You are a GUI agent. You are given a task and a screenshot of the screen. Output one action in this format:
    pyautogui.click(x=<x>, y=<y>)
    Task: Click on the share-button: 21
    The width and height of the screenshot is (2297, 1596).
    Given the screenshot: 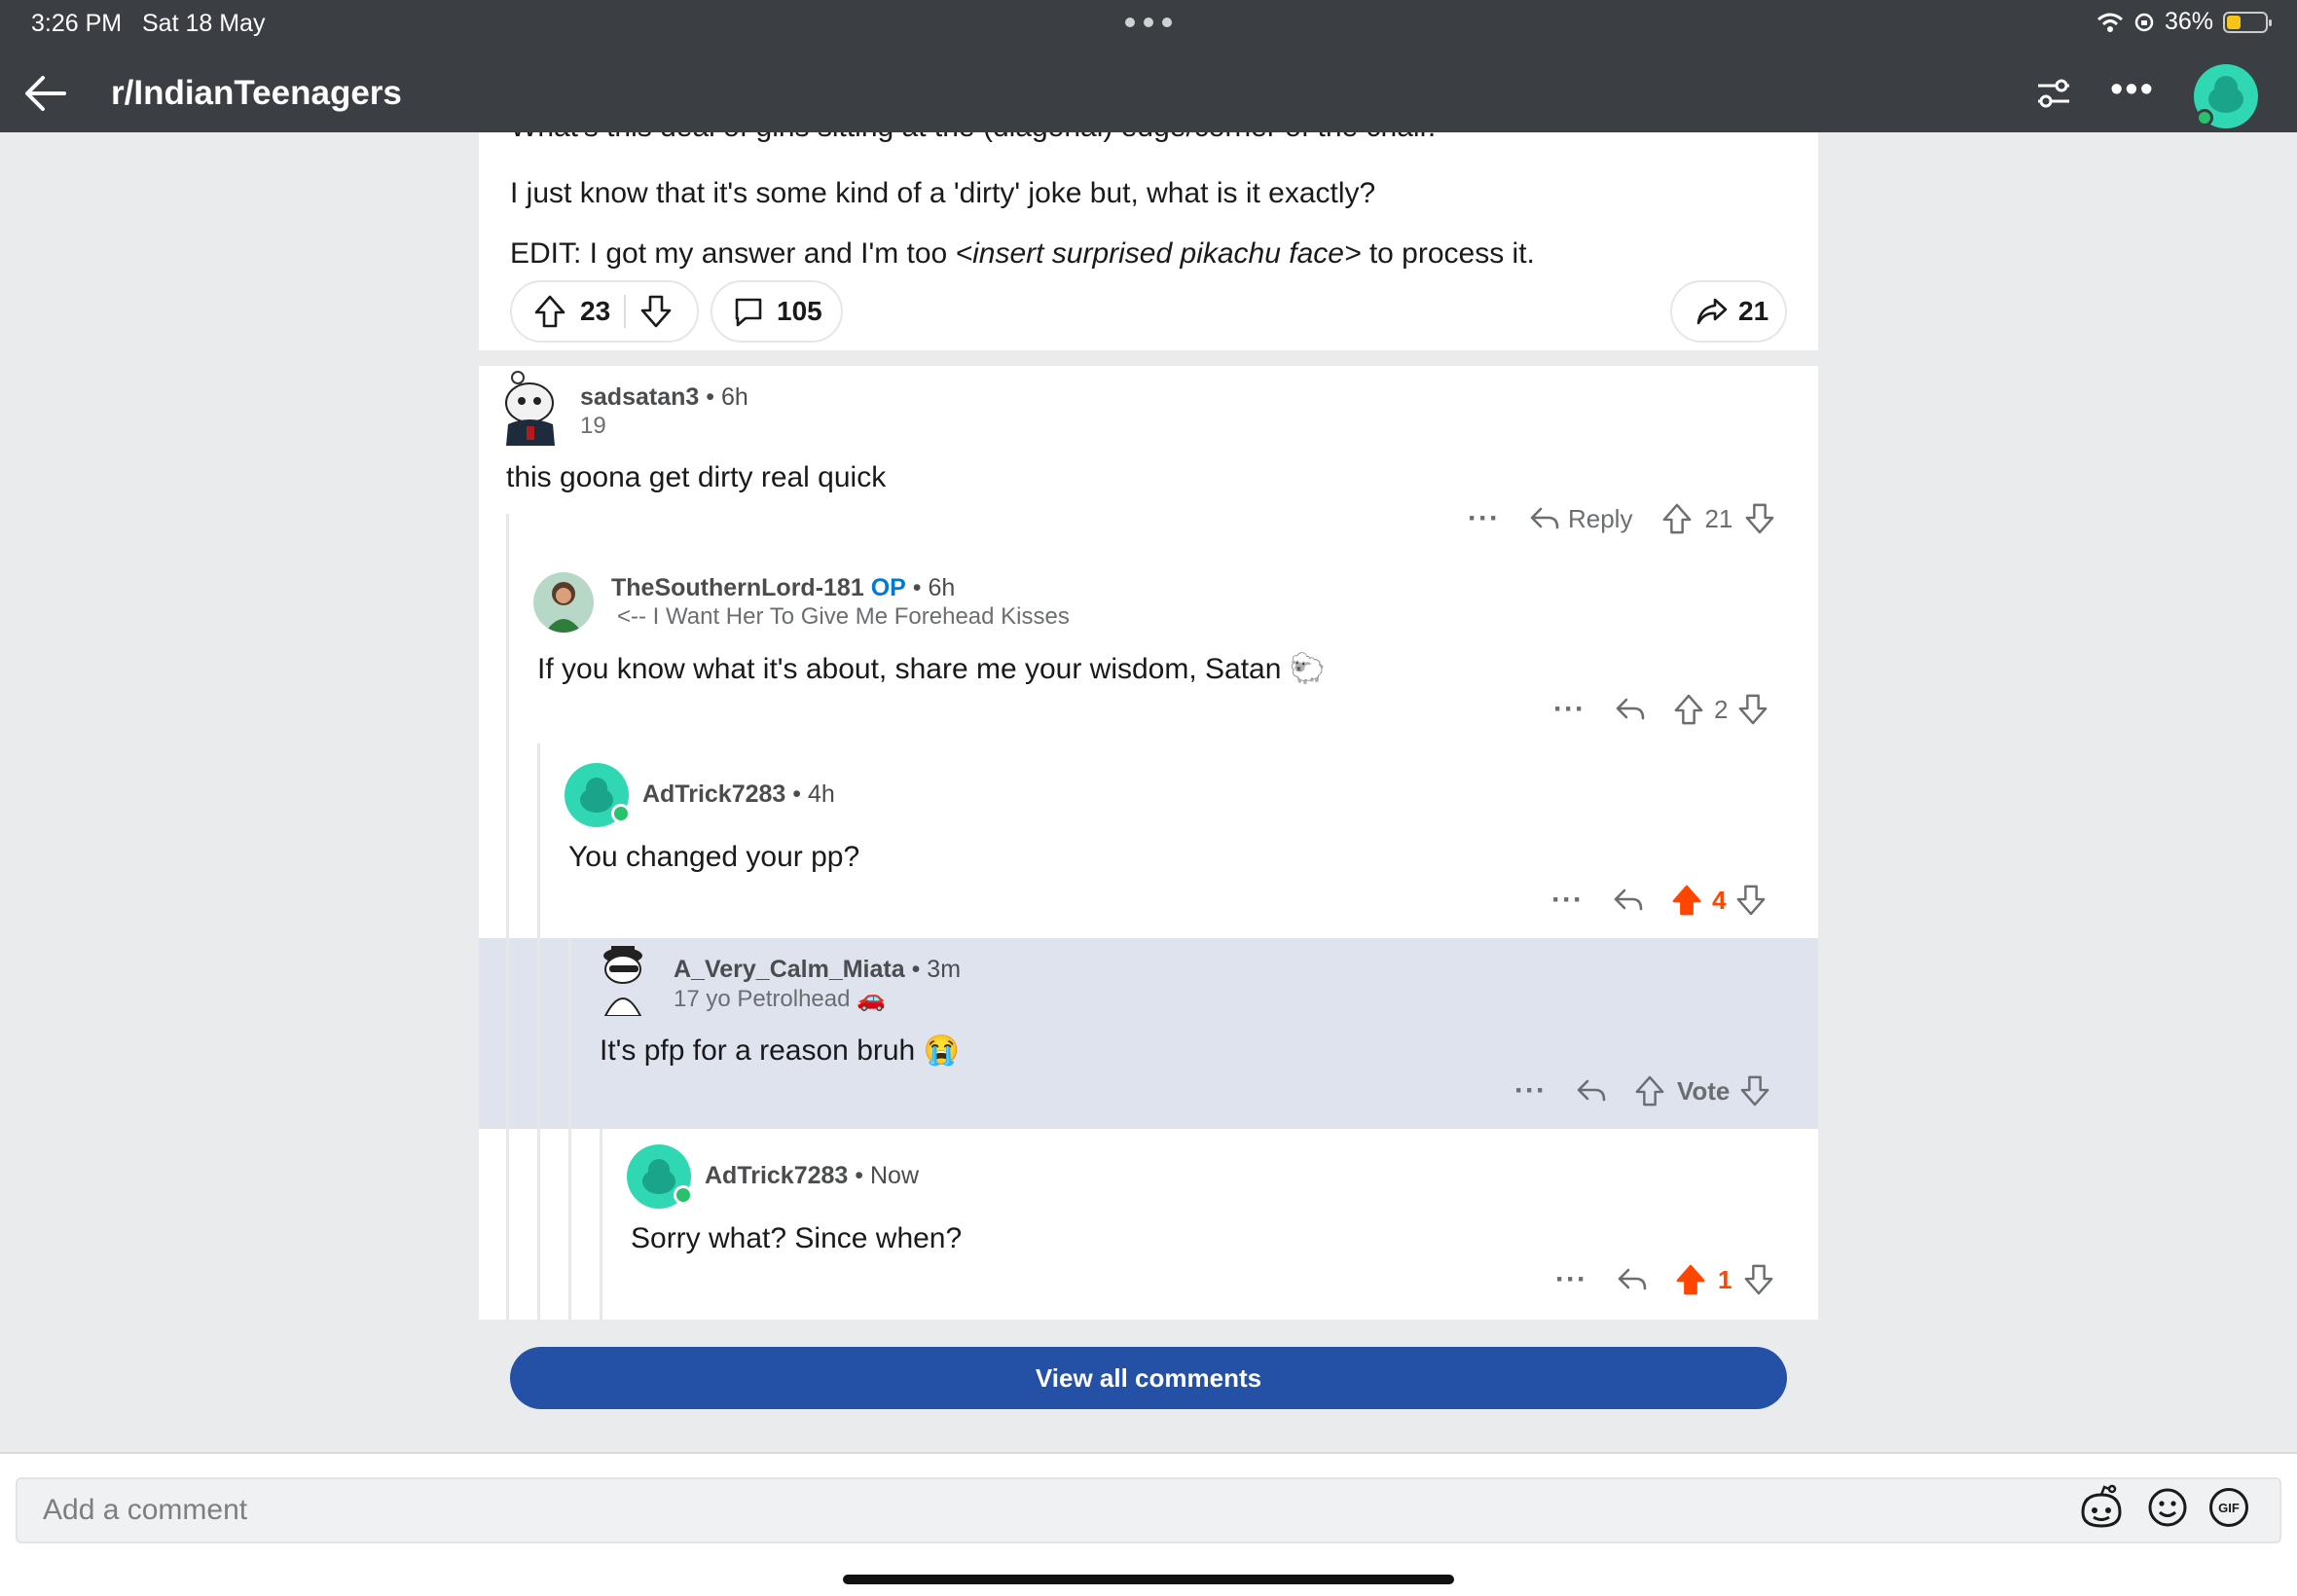 What is the action you would take?
    pyautogui.click(x=1728, y=311)
    